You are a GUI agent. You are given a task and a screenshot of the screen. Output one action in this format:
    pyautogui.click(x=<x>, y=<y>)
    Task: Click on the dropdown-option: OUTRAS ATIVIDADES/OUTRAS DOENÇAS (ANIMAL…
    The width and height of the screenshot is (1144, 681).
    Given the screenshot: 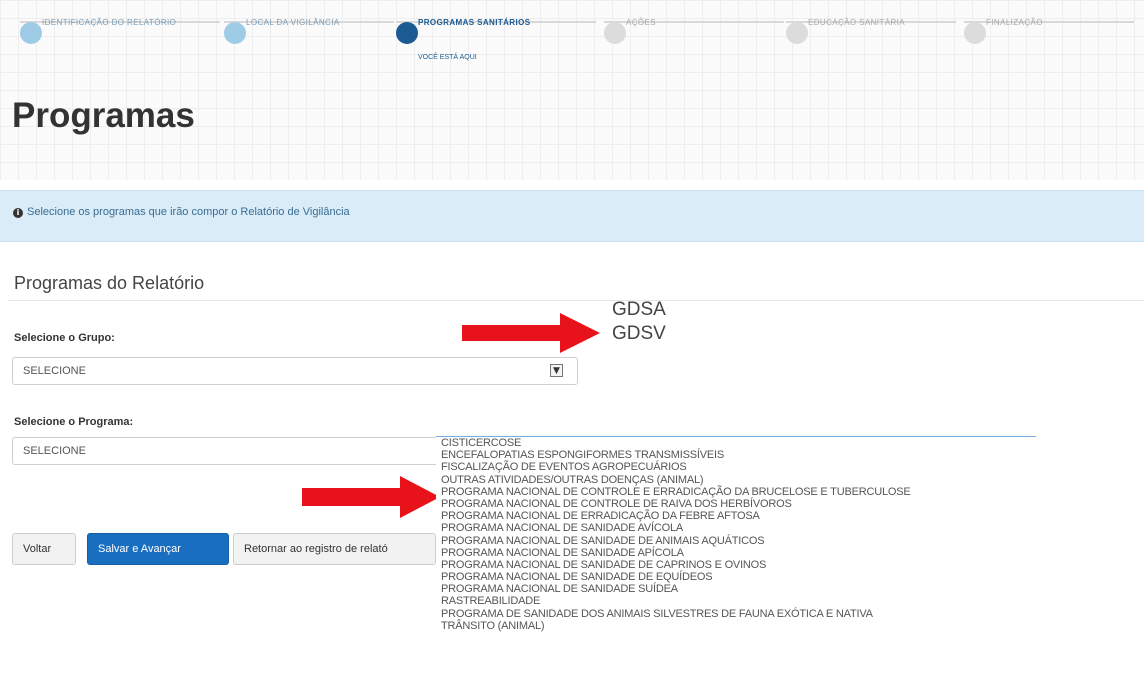 What is the action you would take?
    pyautogui.click(x=736, y=480)
    